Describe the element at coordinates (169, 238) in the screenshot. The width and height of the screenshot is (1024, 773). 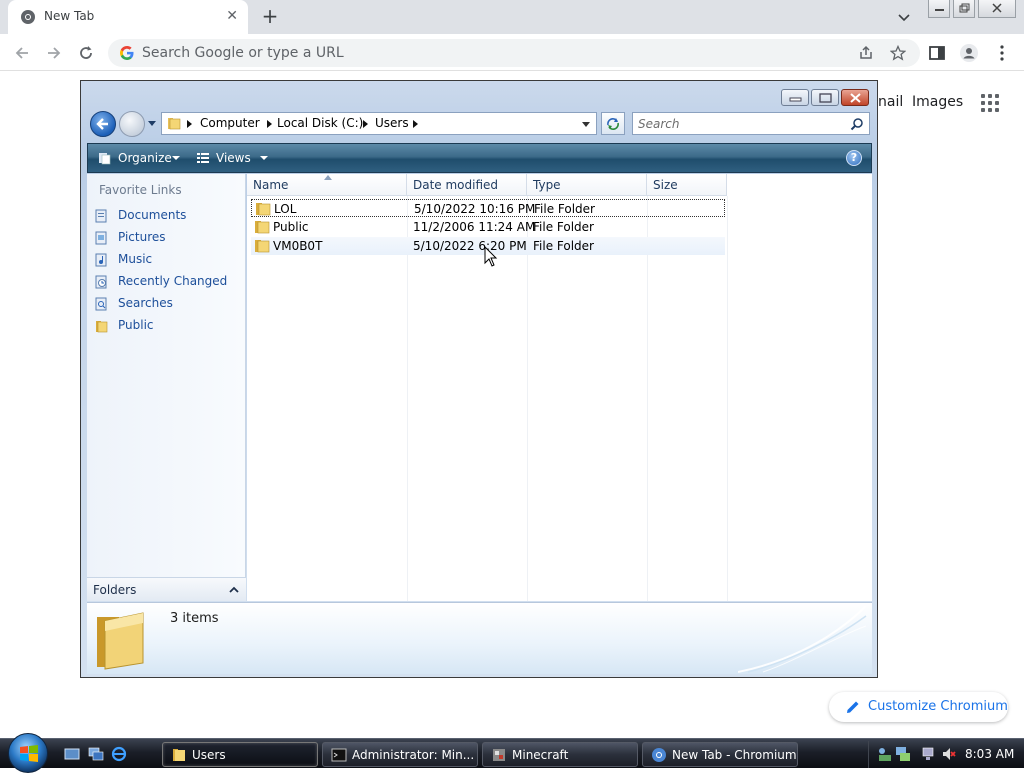
I see `nav-item-pictures: Pictures` at that location.